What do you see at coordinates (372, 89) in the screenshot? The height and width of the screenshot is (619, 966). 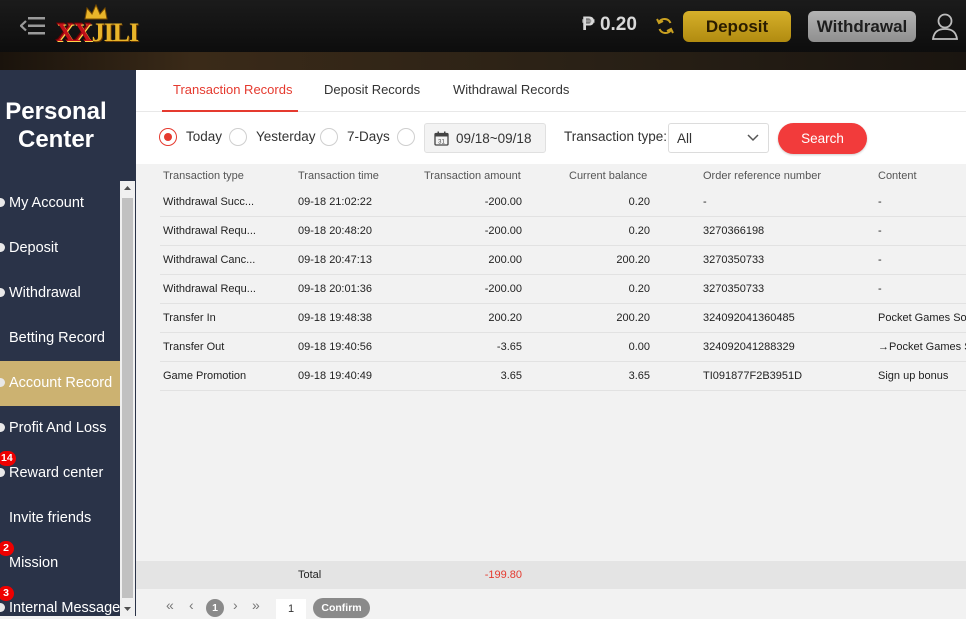 I see `tab-deposit-records: Deposit Records` at bounding box center [372, 89].